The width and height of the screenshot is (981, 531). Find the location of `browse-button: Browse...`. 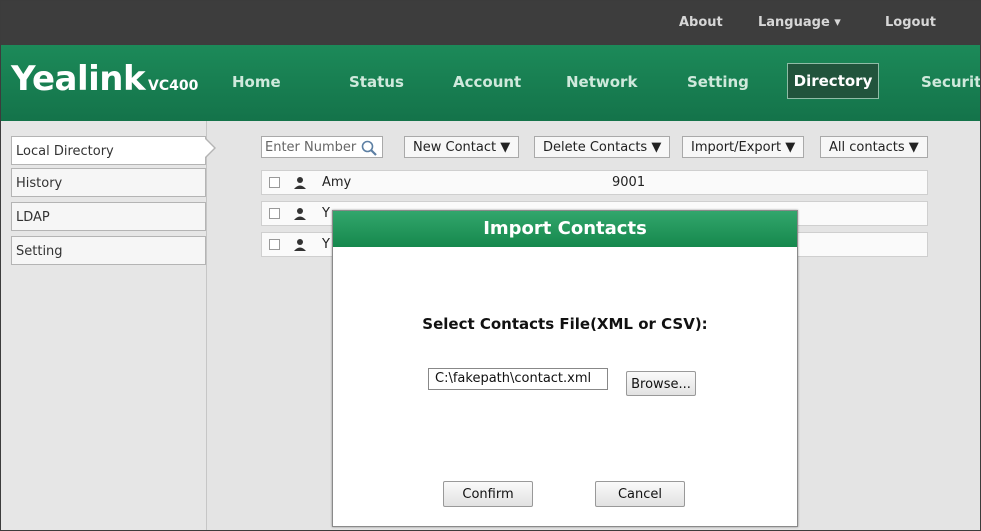

browse-button: Browse... is located at coordinates (661, 383).